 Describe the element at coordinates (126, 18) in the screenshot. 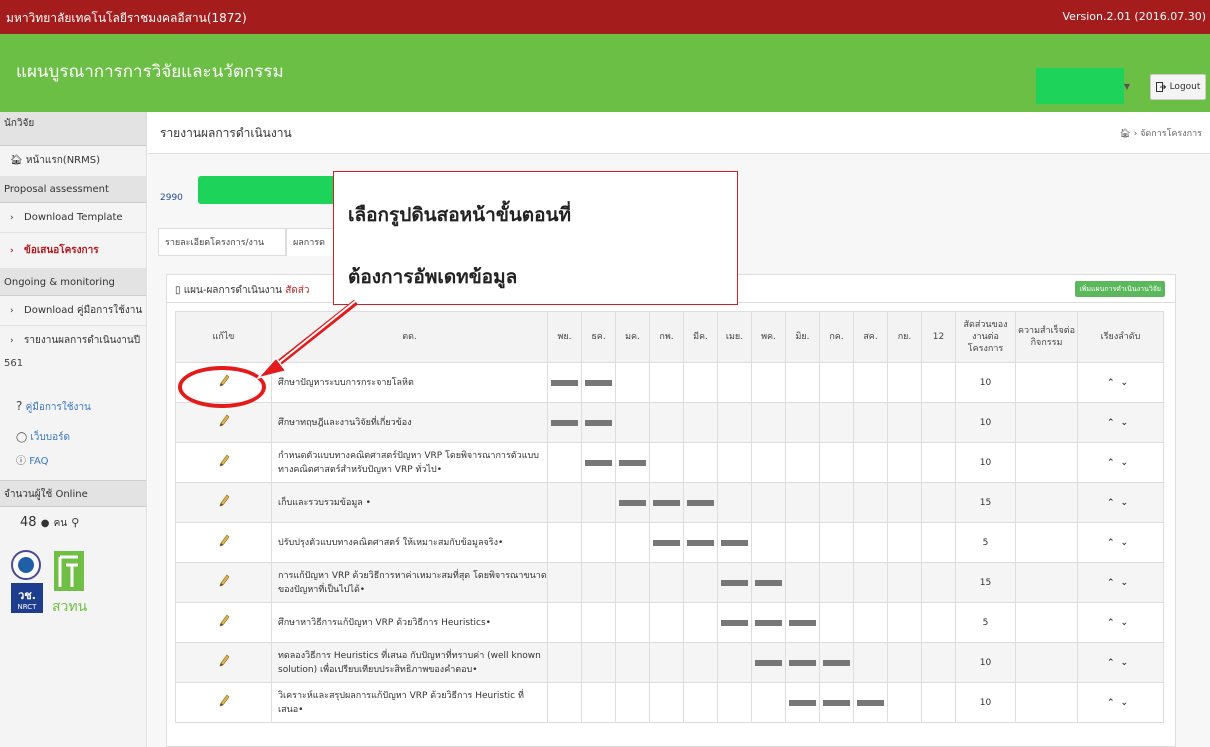

I see `org-name: มหาวิทยาลัยเทคโนโลยีราชมงคลอีสาน(1872)` at that location.